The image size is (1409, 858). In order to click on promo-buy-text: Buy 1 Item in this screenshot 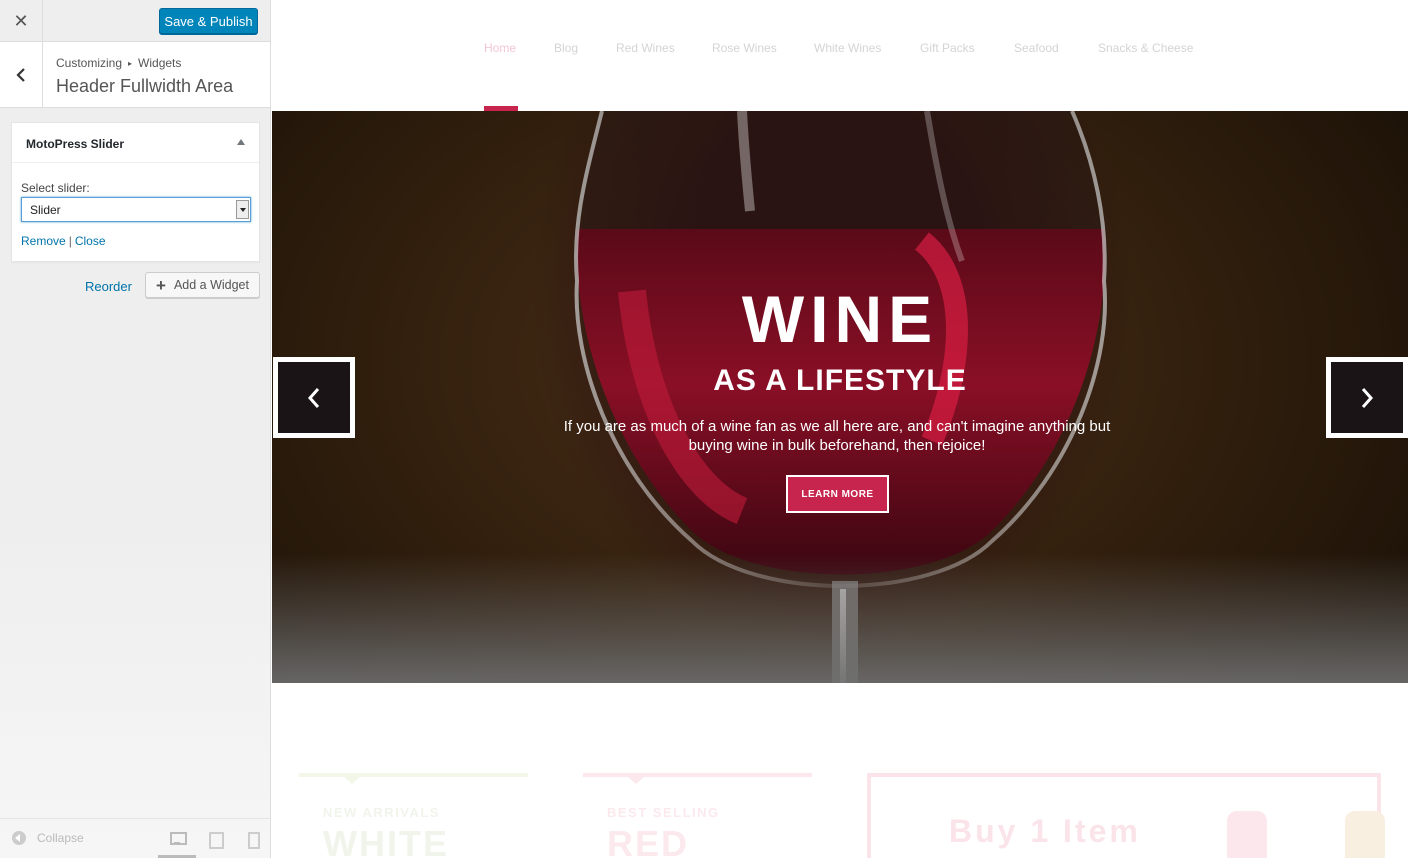, I will do `click(1045, 831)`.